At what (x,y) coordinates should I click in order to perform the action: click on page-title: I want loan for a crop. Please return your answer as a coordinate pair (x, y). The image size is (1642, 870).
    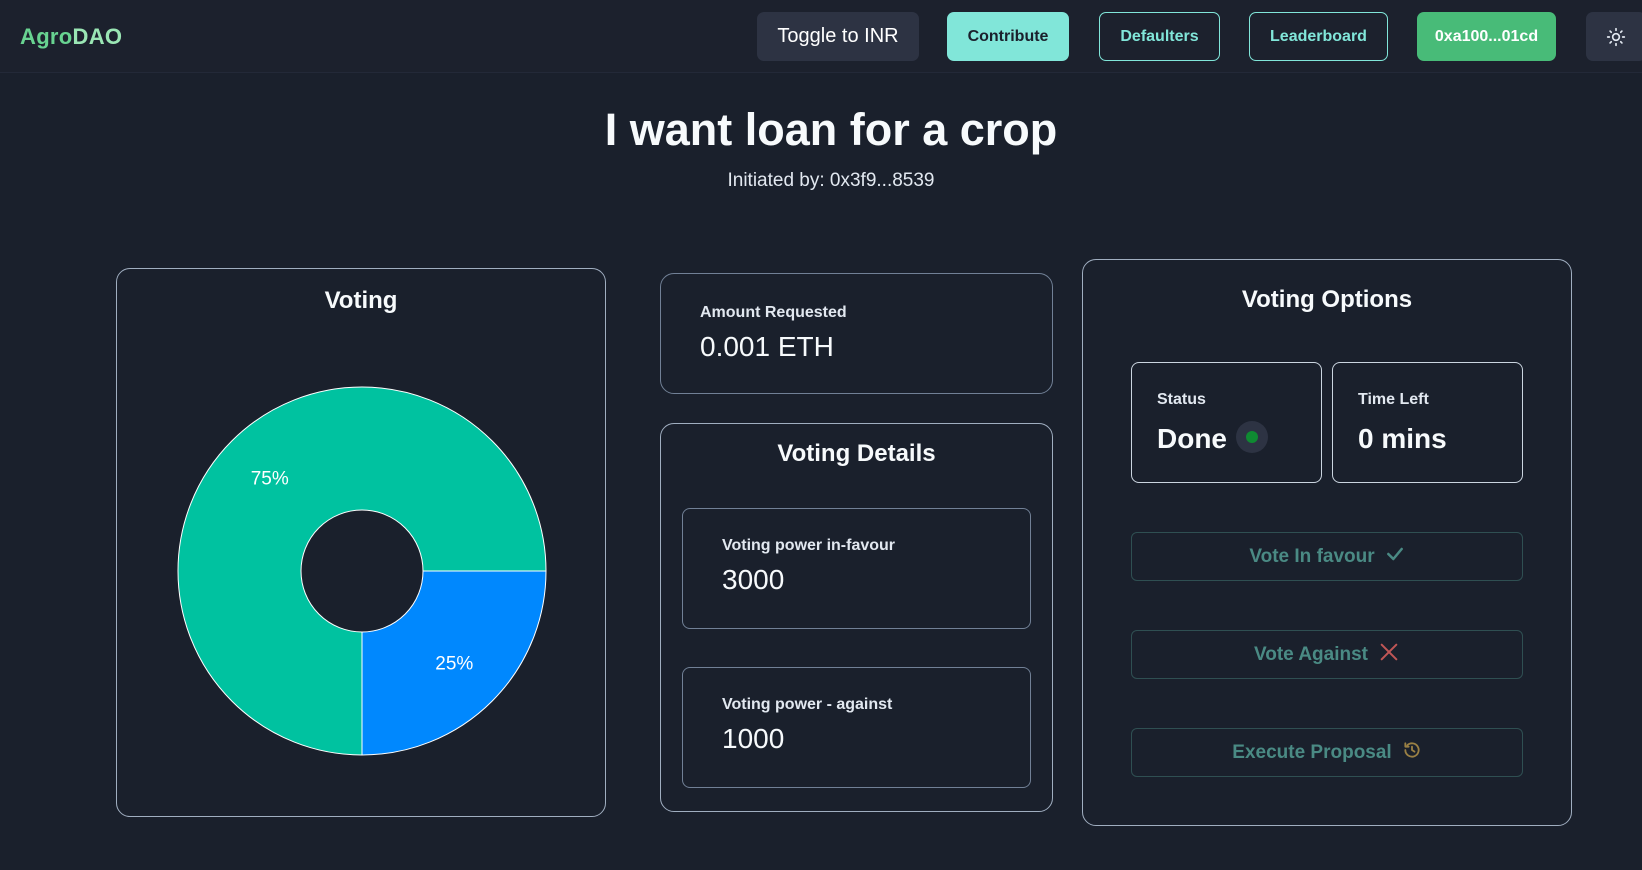
    Looking at the image, I should click on (831, 129).